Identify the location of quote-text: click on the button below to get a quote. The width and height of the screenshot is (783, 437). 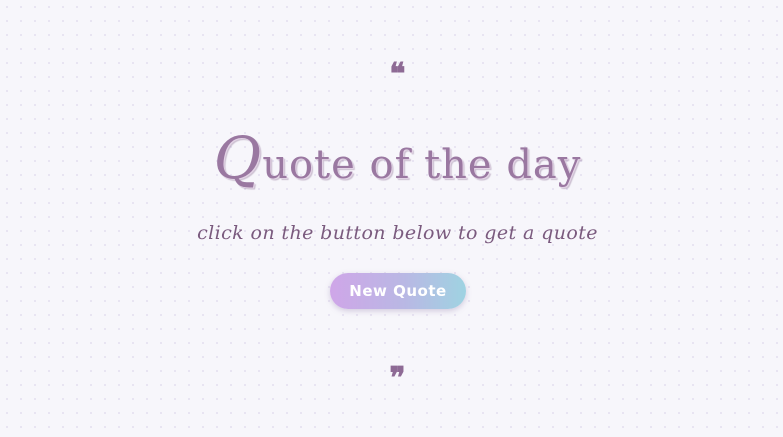
(397, 233).